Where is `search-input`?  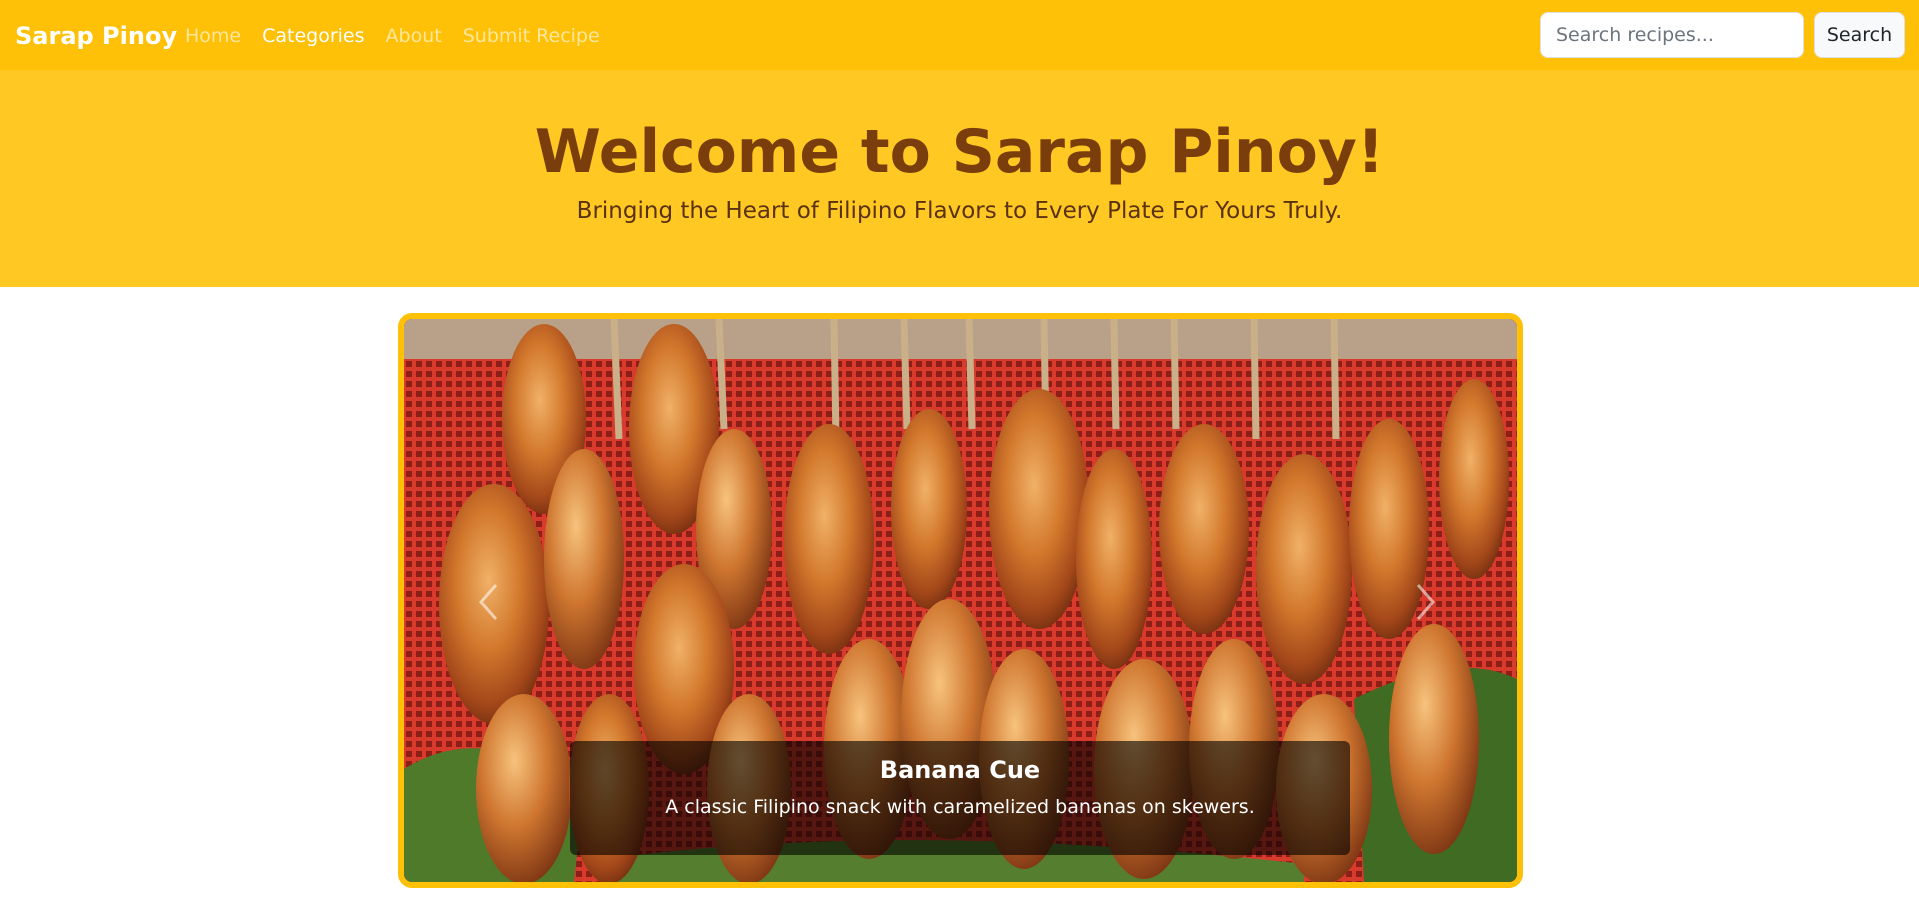 search-input is located at coordinates (1672, 35).